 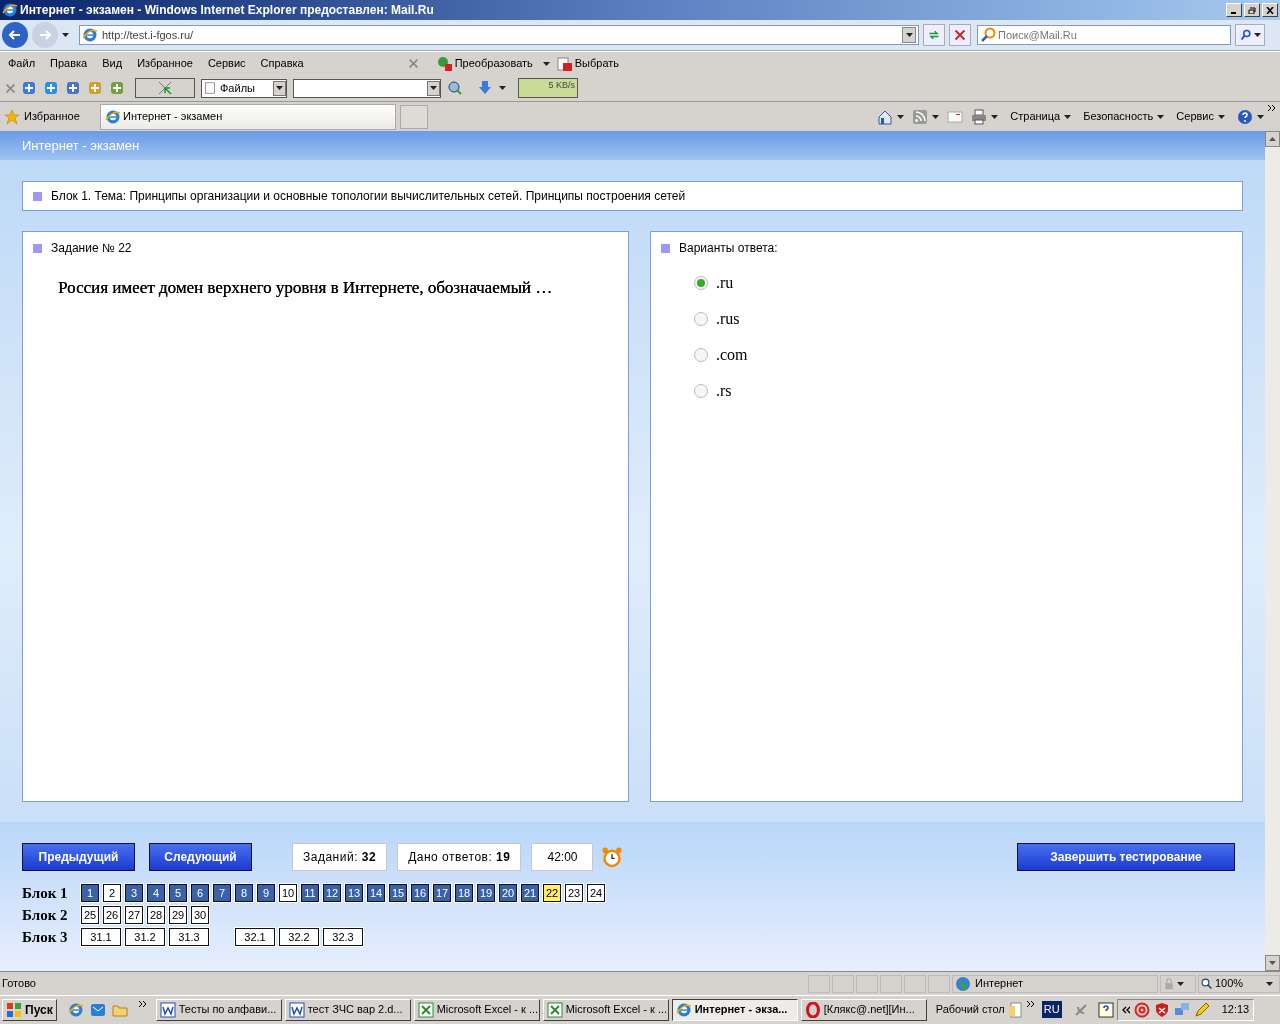 What do you see at coordinates (1124, 116) in the screenshot?
I see `command-menu: Безопасность` at bounding box center [1124, 116].